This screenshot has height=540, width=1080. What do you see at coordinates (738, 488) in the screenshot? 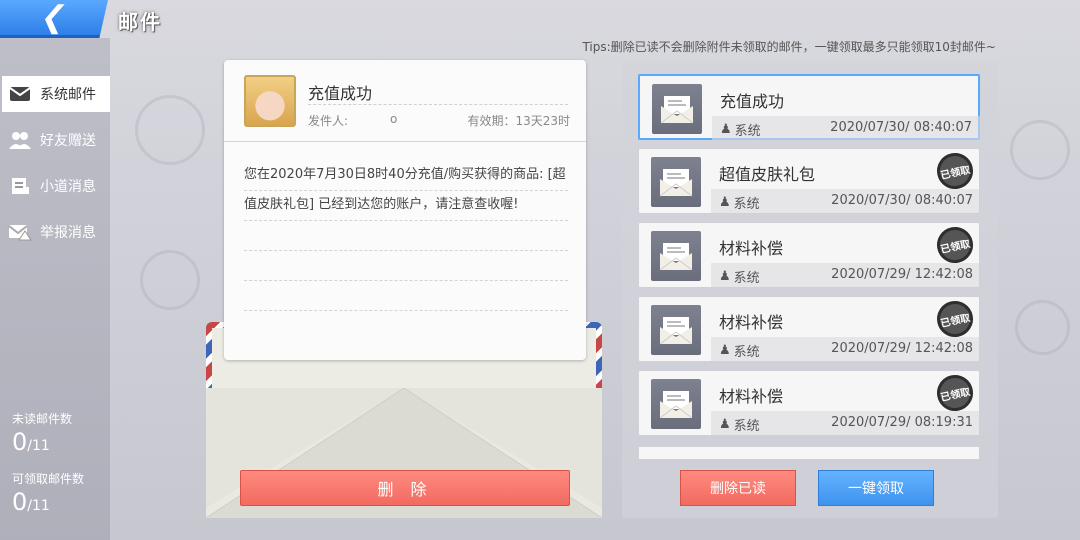
I see `delete-read-button: 删除已读` at bounding box center [738, 488].